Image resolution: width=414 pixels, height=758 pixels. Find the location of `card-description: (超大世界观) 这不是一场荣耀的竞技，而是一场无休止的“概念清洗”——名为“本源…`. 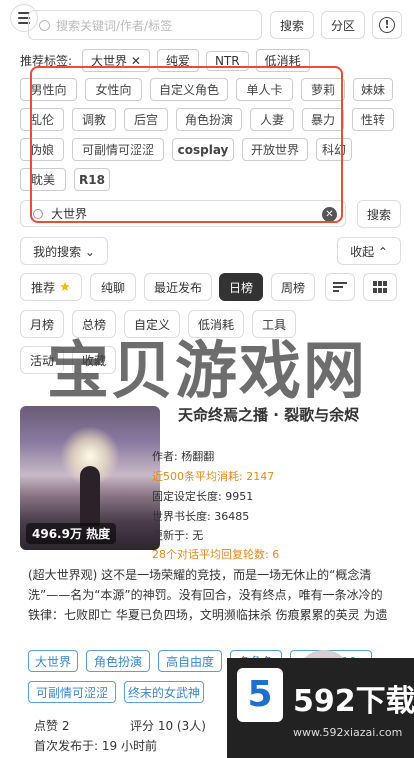

card-description: (超大世界观) 这不是一场荣耀的竞技，而是一场无休止的“概念清洗”——名为“本源… is located at coordinates (208, 595).